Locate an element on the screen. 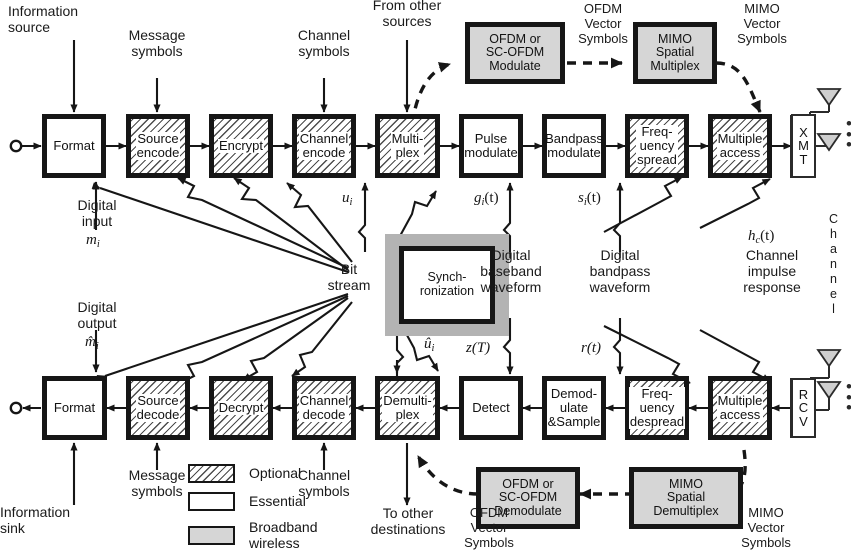  label-m-hat-i: m̂i is located at coordinates (92, 343).